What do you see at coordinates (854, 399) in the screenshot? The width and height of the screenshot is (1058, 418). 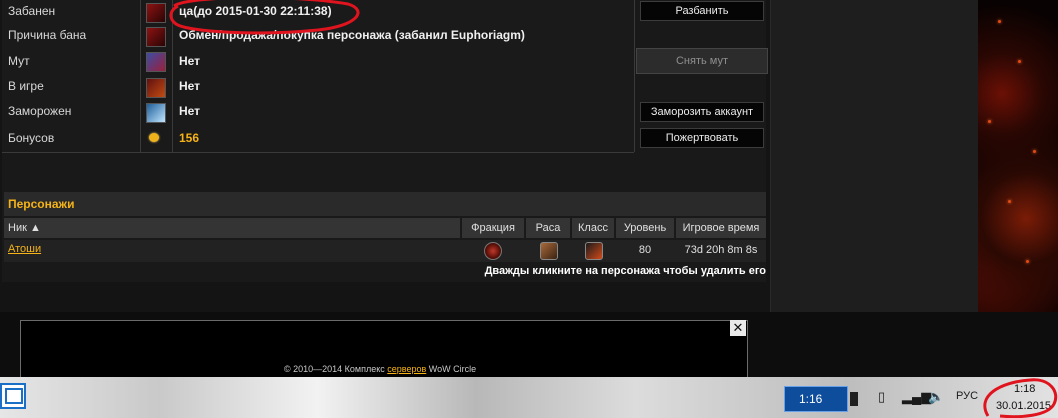 I see `battery-icon` at bounding box center [854, 399].